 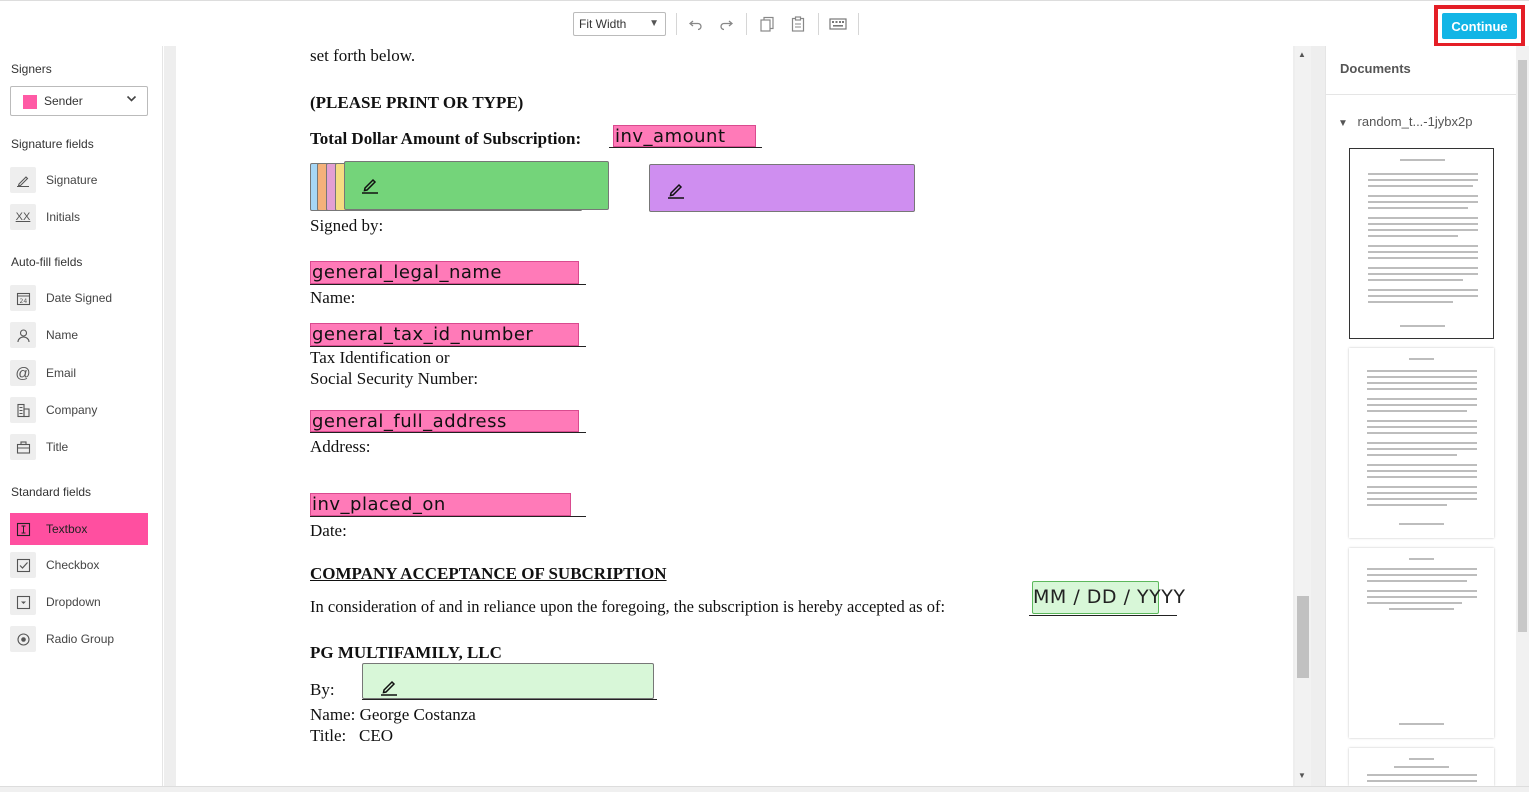 What do you see at coordinates (444, 272) in the screenshot?
I see `field-legal-name: general_legal_name` at bounding box center [444, 272].